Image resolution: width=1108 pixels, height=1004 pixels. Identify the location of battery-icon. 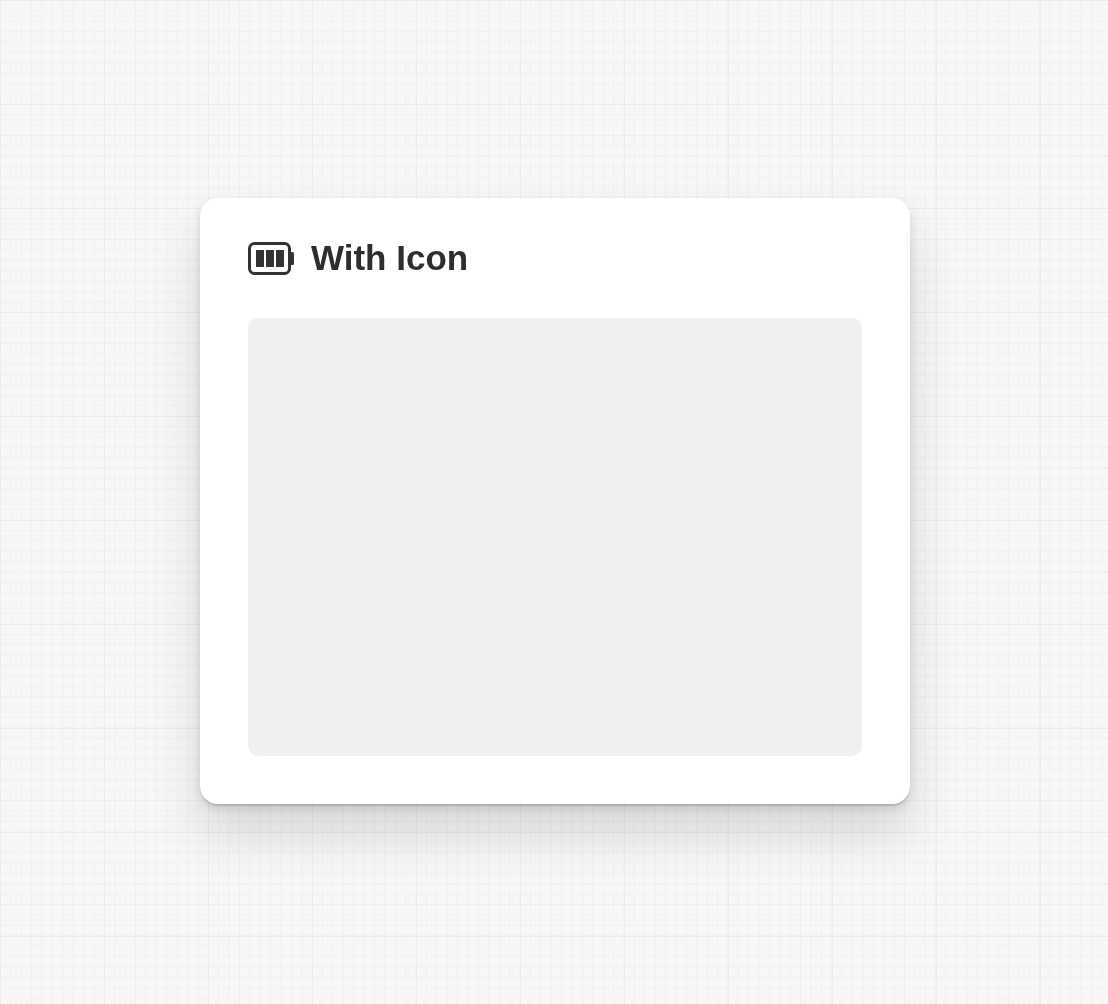
(271, 258).